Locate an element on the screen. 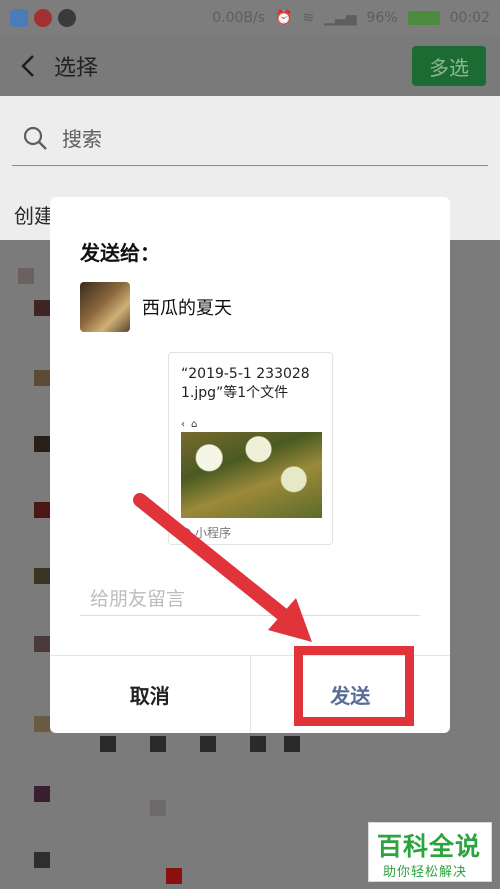 Image resolution: width=500 pixels, height=889 pixels. watermark-logo: 百科全说 助你轻松解决 is located at coordinates (430, 852).